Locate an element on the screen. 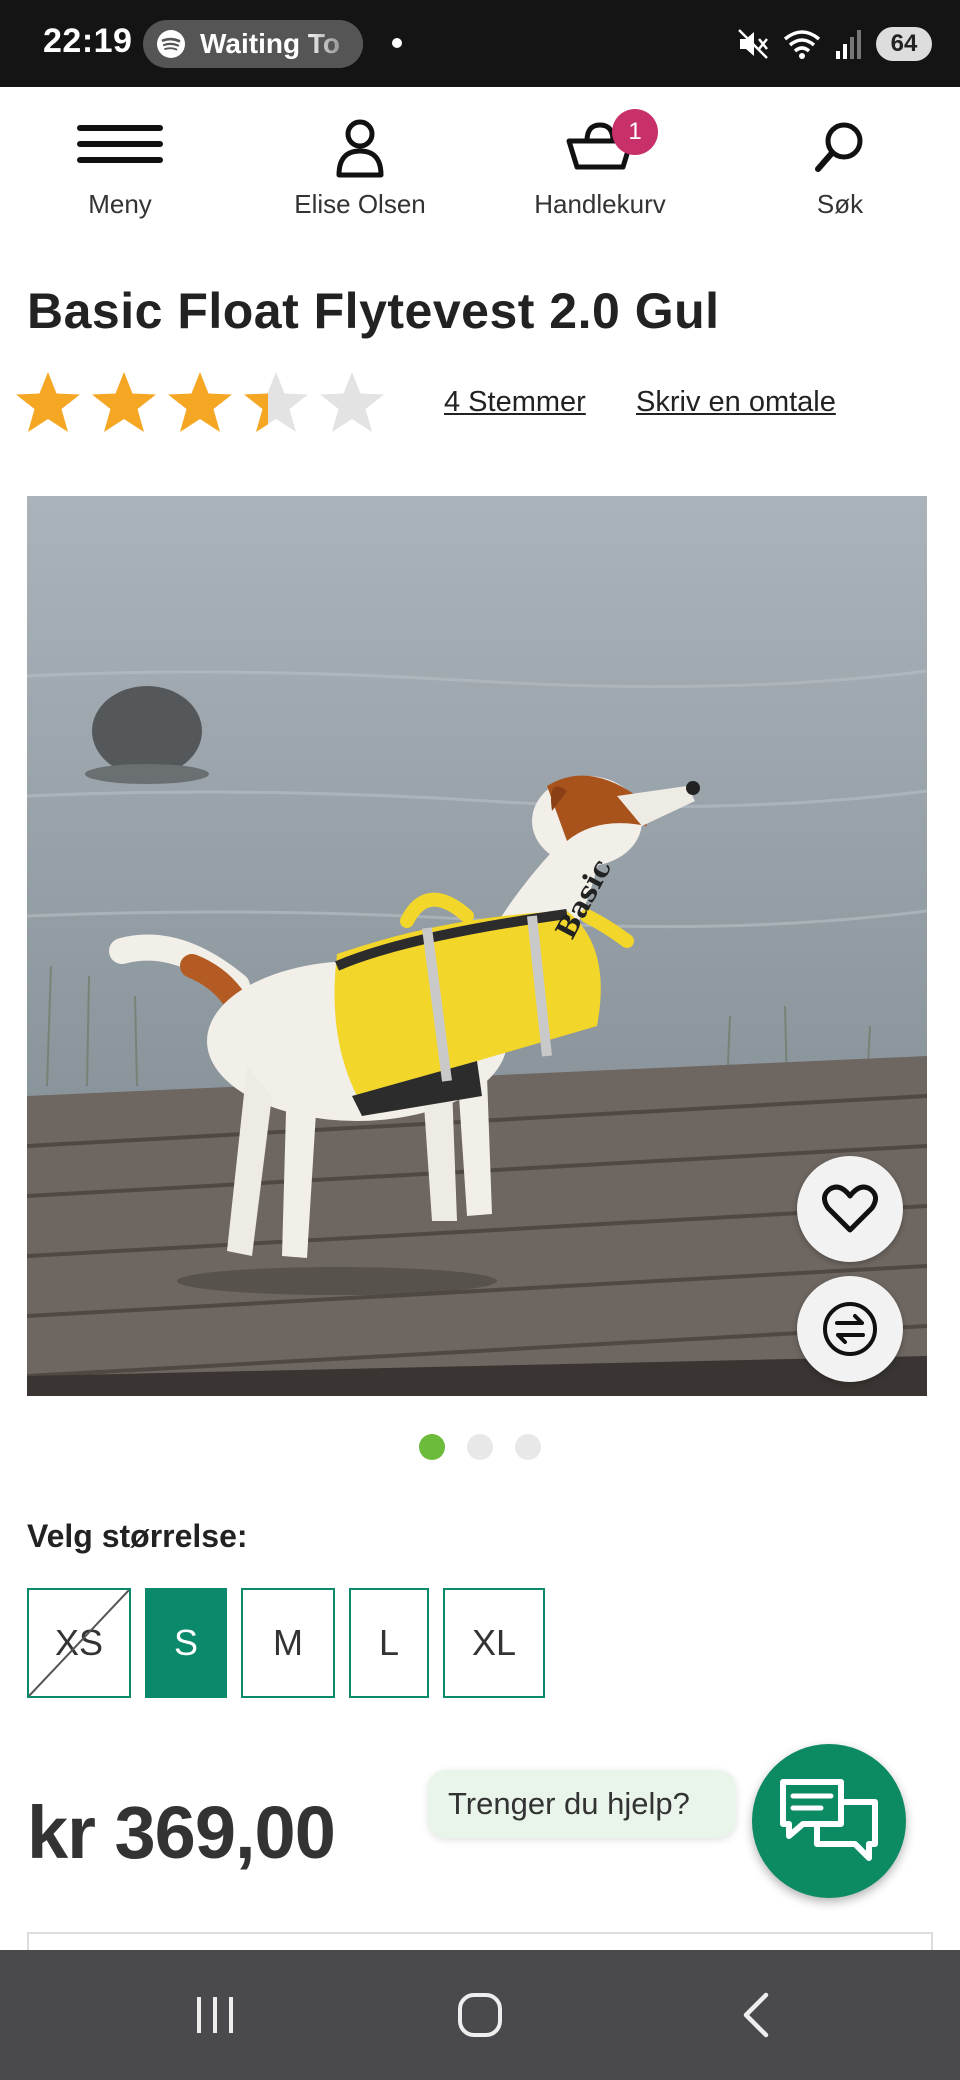  chat-bubbles-icon is located at coordinates (829, 1820).